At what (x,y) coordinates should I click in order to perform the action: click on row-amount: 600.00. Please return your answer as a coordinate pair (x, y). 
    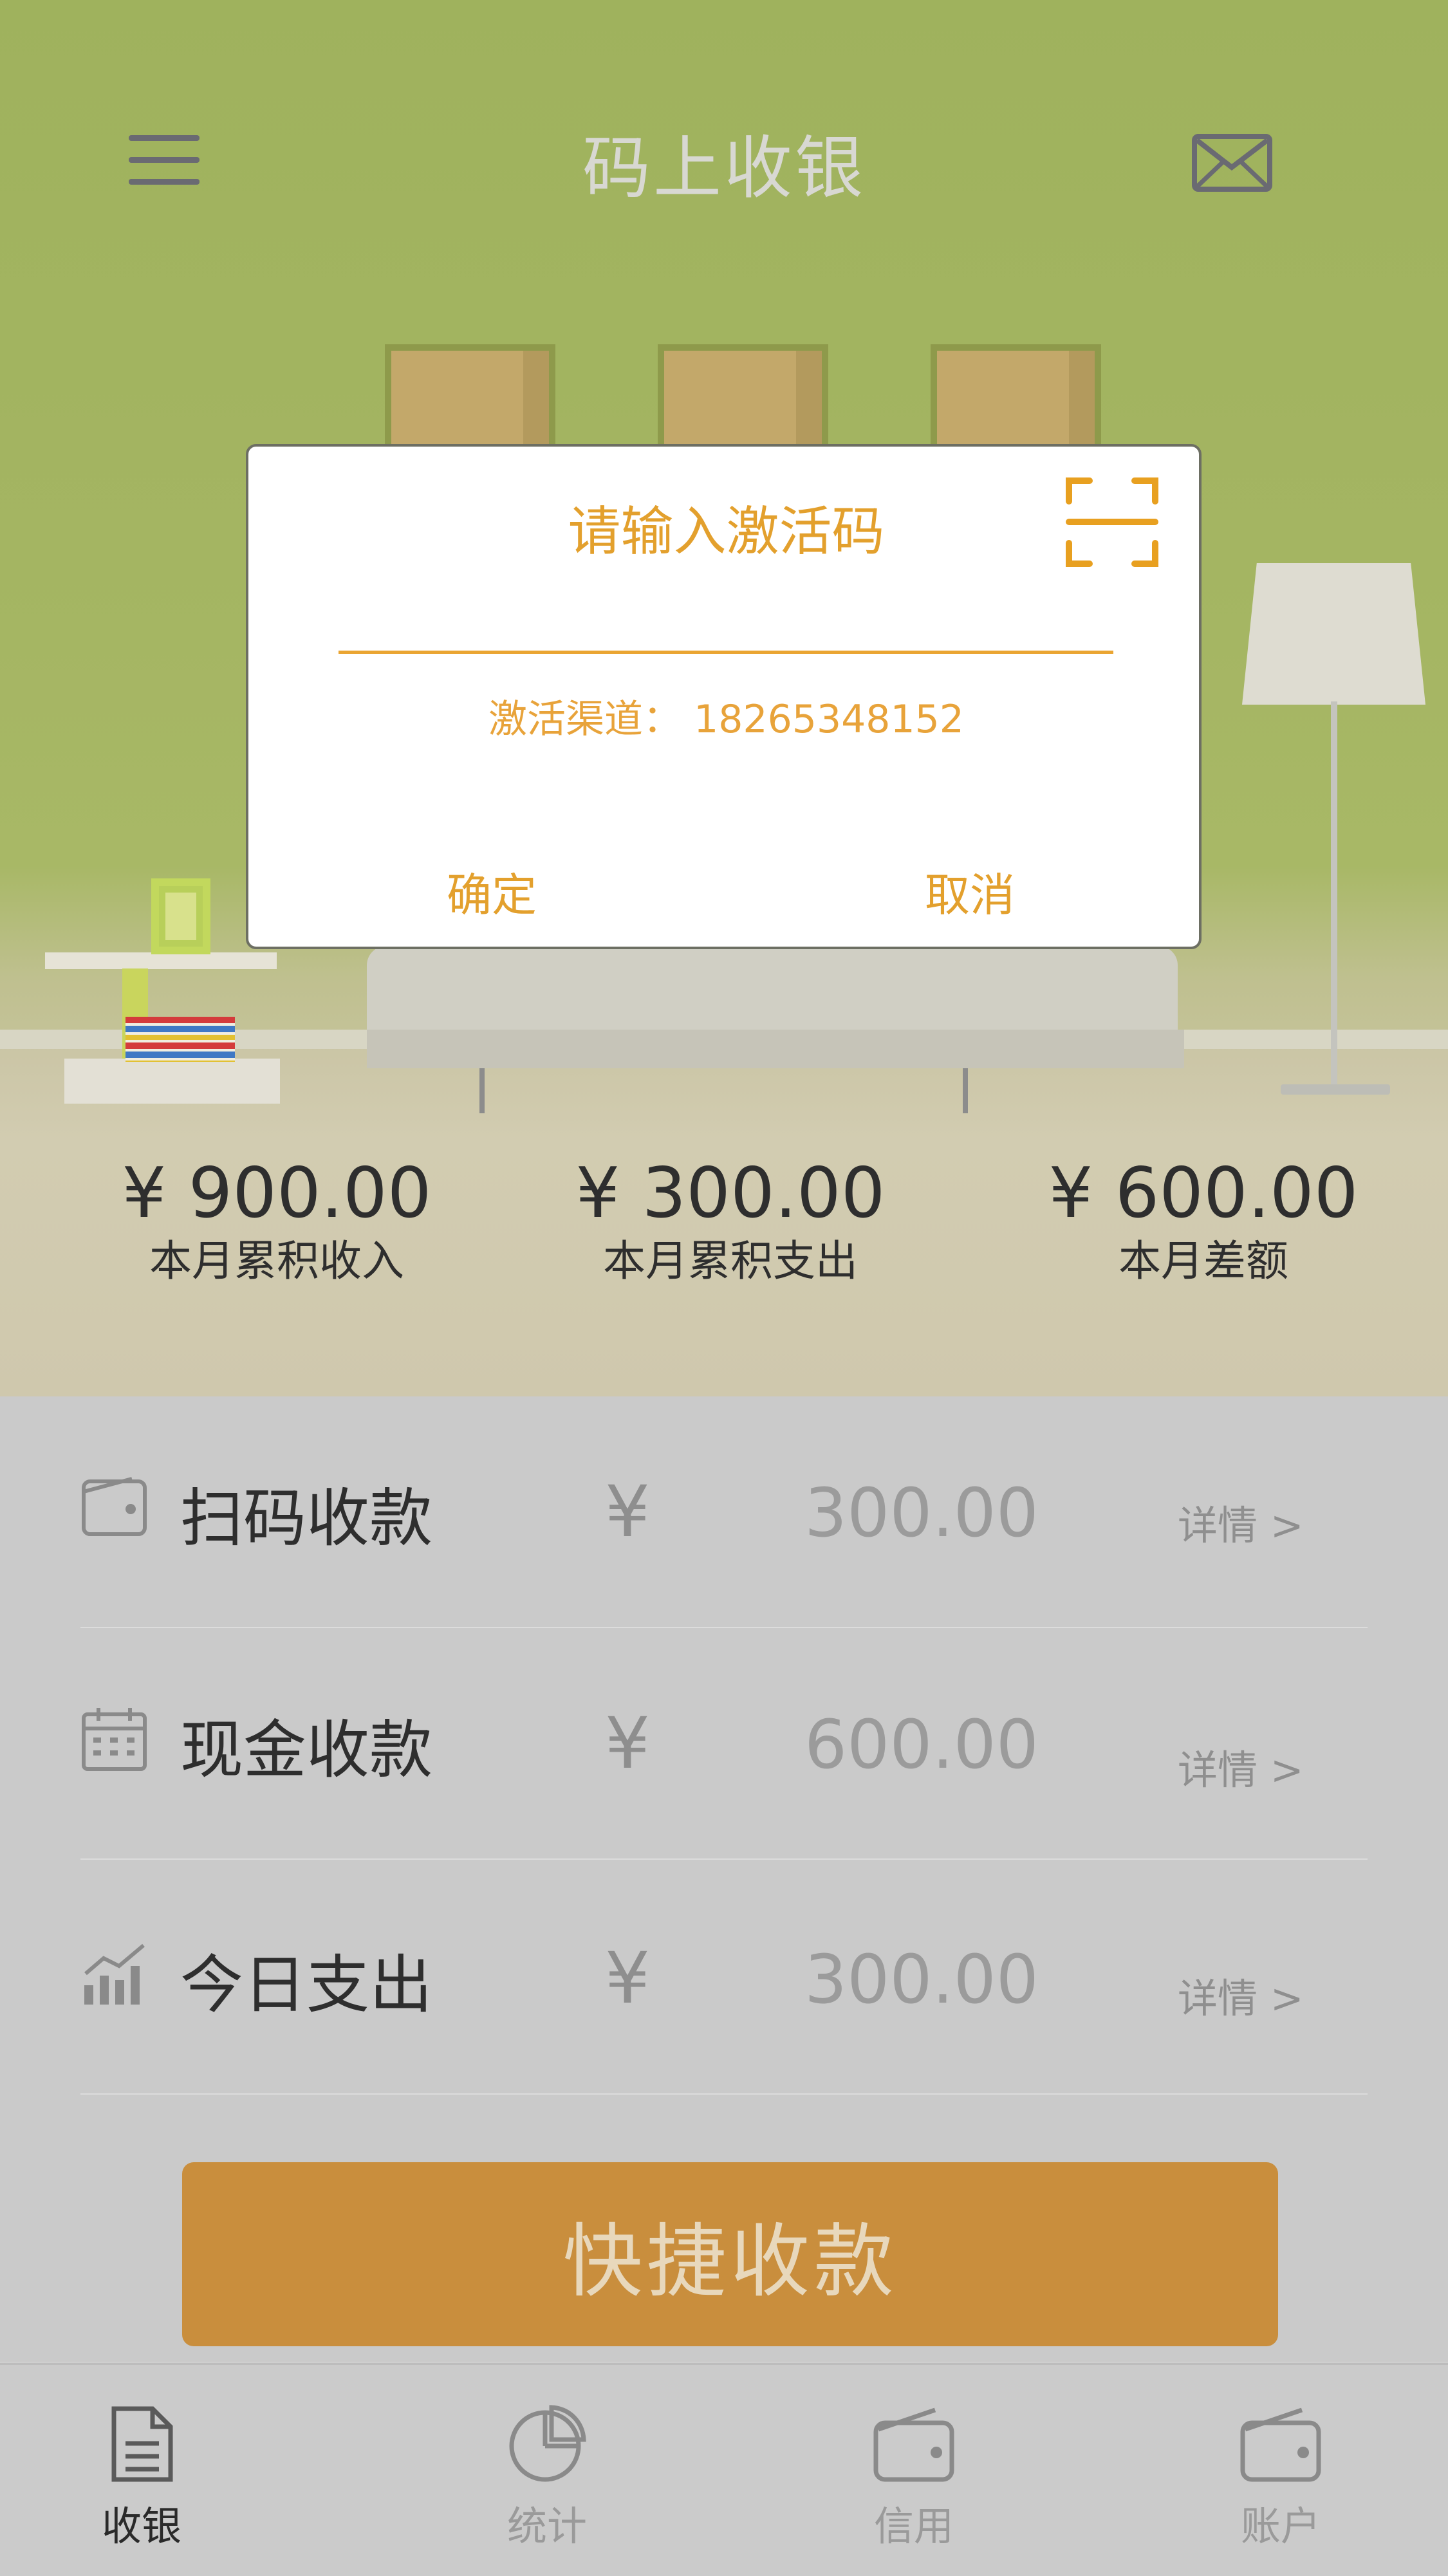
    Looking at the image, I should click on (921, 1745).